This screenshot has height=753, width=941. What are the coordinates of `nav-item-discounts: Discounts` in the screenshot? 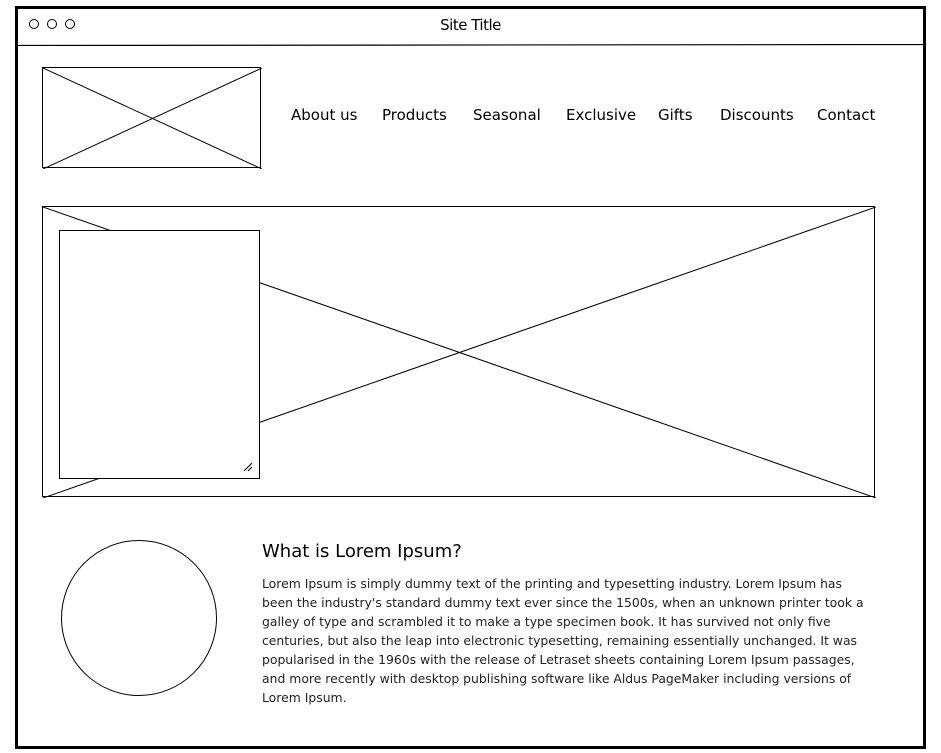 It's located at (757, 115).